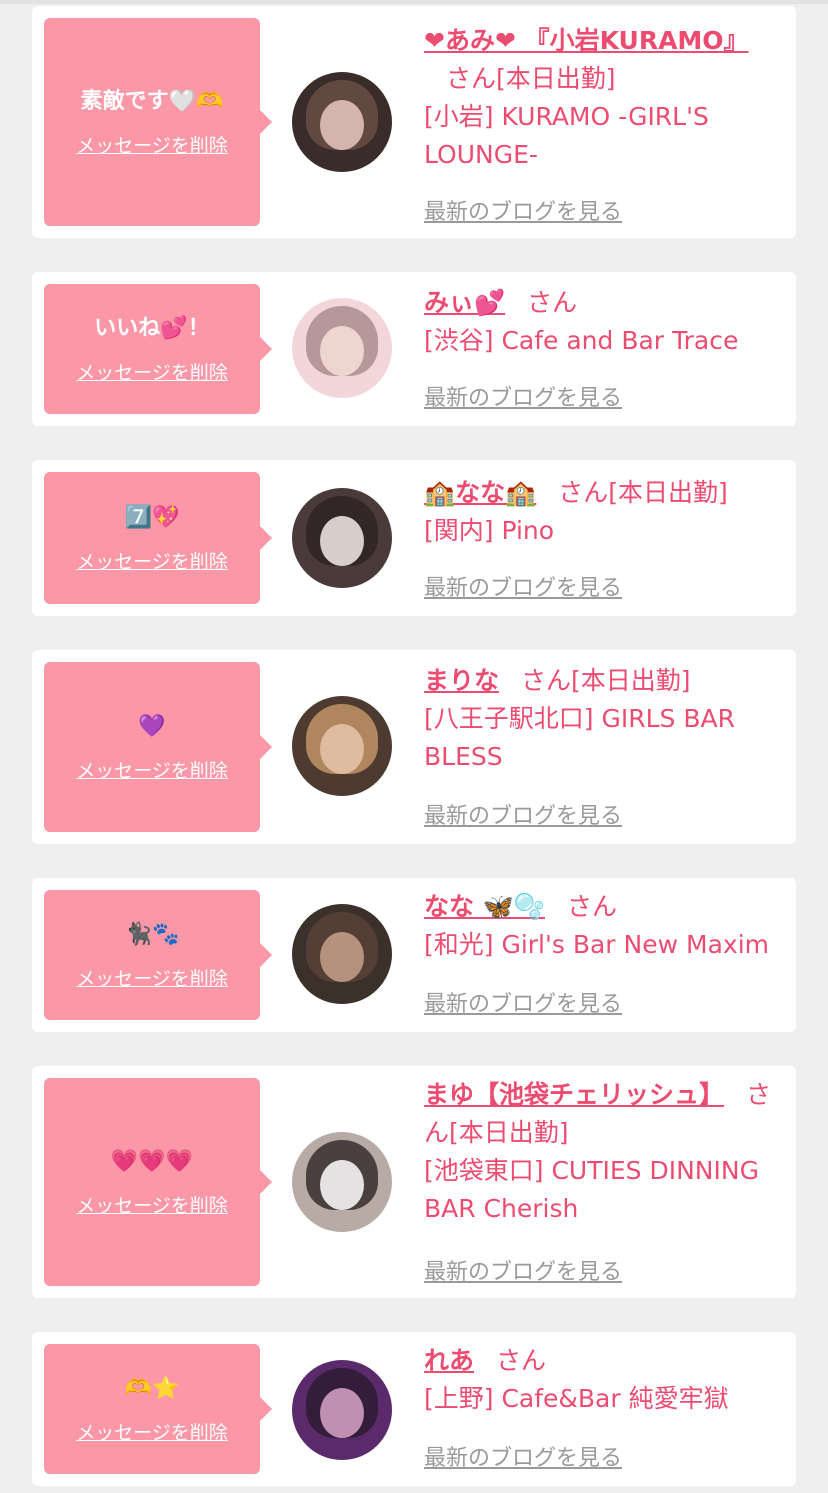  Describe the element at coordinates (158, 747) in the screenshot. I see `message-bubble: 💜 メッセージを削除` at that location.